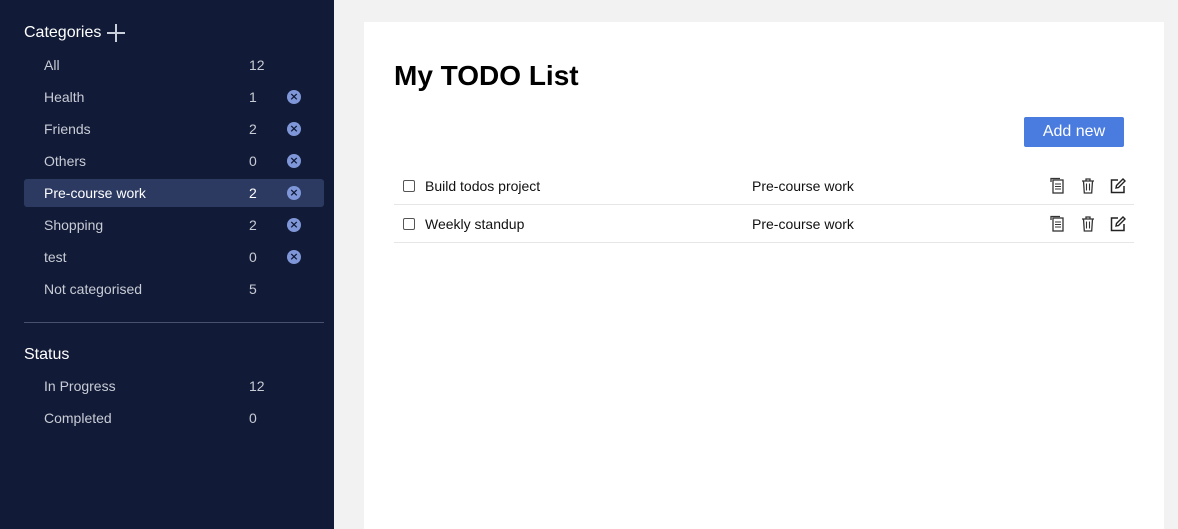 The width and height of the screenshot is (1178, 529). What do you see at coordinates (174, 386) in the screenshot?
I see `status-item-in-progress: In Progress 12` at bounding box center [174, 386].